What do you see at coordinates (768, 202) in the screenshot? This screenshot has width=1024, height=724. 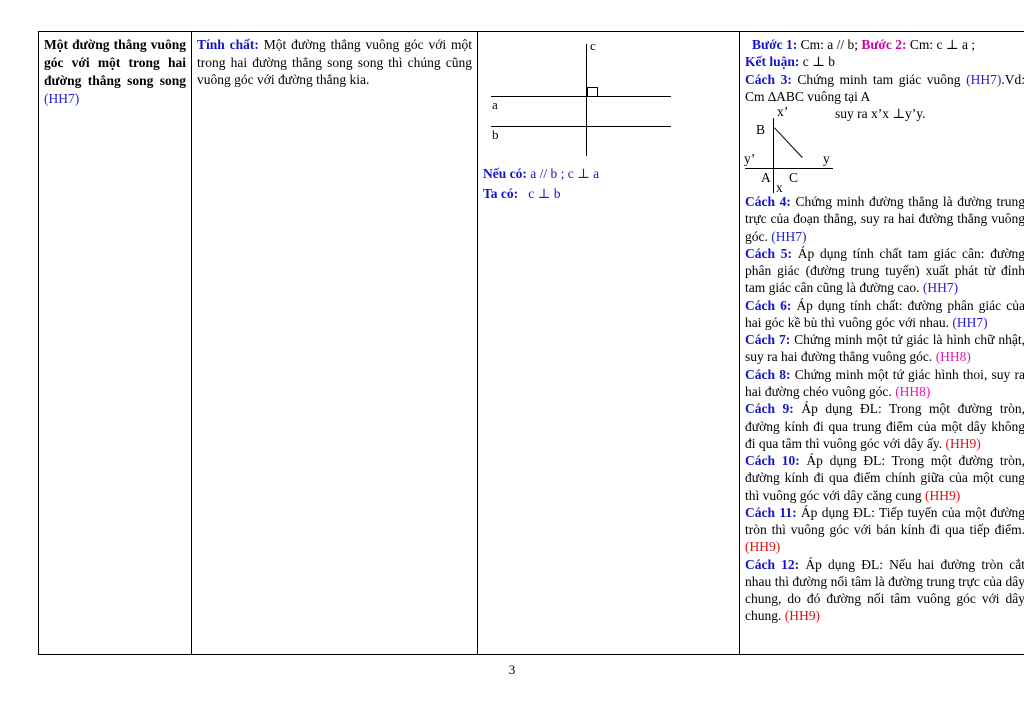 I see `method-label: Cách 4:` at bounding box center [768, 202].